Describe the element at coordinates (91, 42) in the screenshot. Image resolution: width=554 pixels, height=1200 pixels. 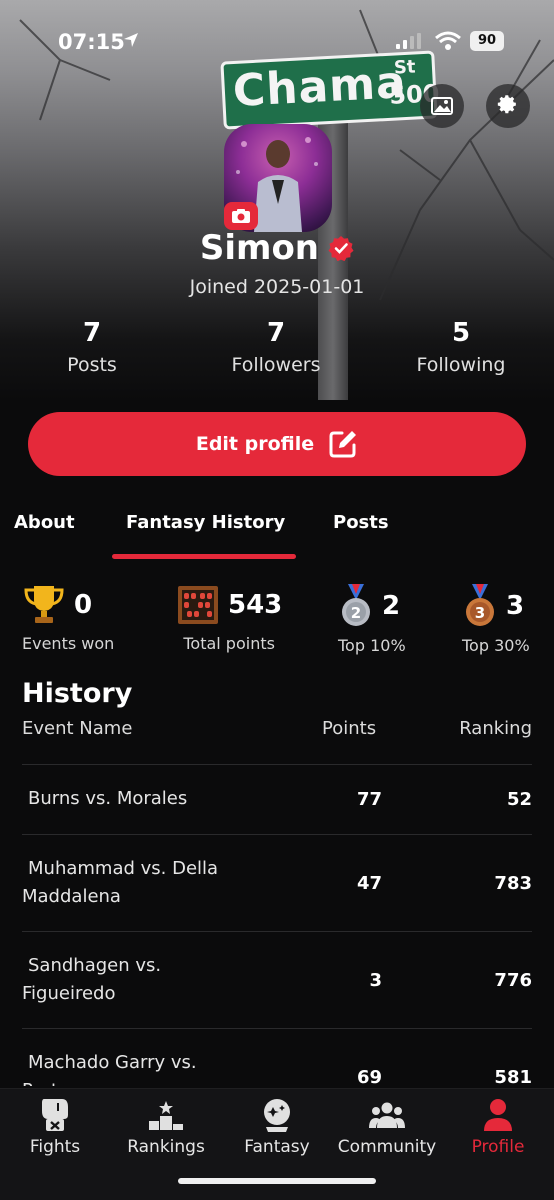
I see `status-time: 07:15` at that location.